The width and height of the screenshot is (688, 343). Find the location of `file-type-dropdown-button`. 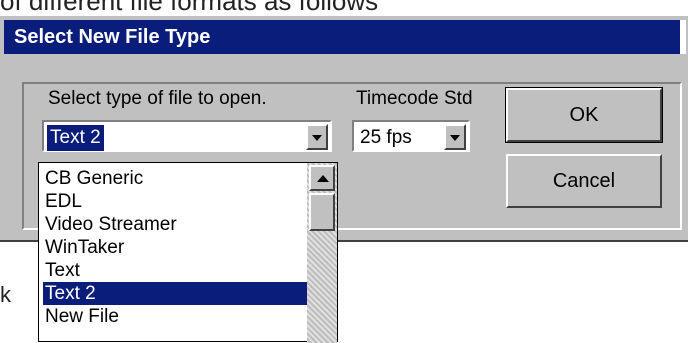

file-type-dropdown-button is located at coordinates (317, 137).